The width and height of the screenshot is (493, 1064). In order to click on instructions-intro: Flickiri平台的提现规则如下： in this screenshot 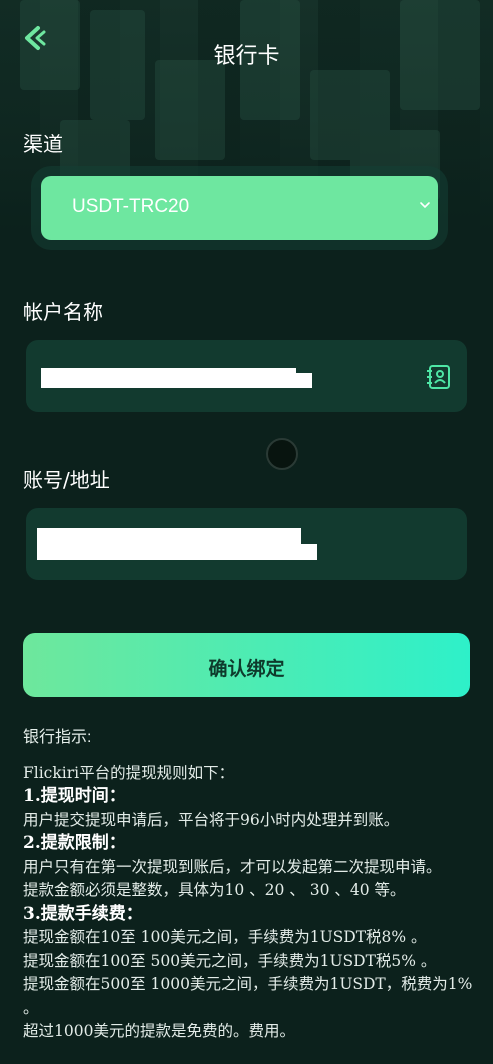, I will do `click(129, 772)`.